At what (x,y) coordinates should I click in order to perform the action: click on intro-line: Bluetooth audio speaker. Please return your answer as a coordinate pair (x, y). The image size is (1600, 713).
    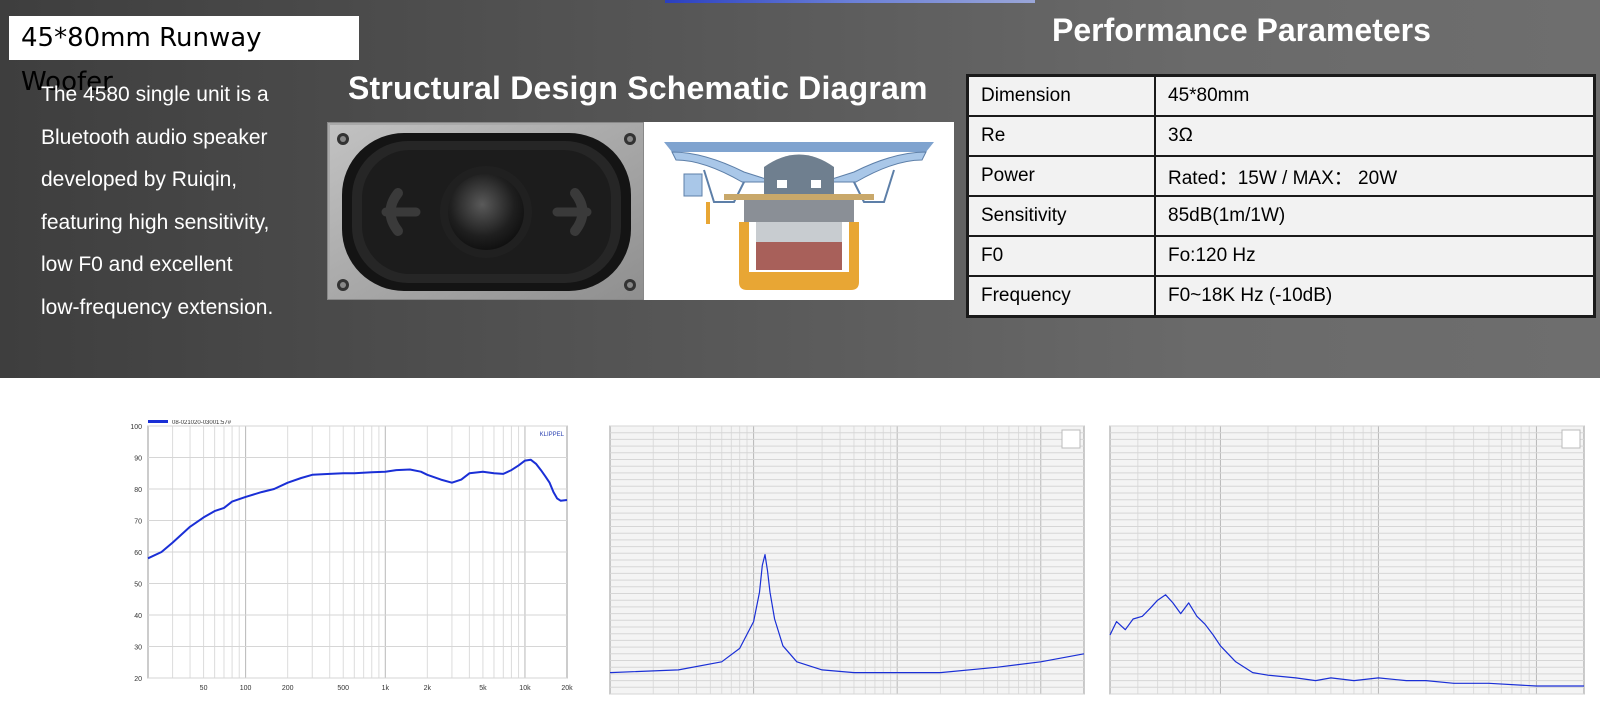
    Looking at the image, I should click on (154, 137).